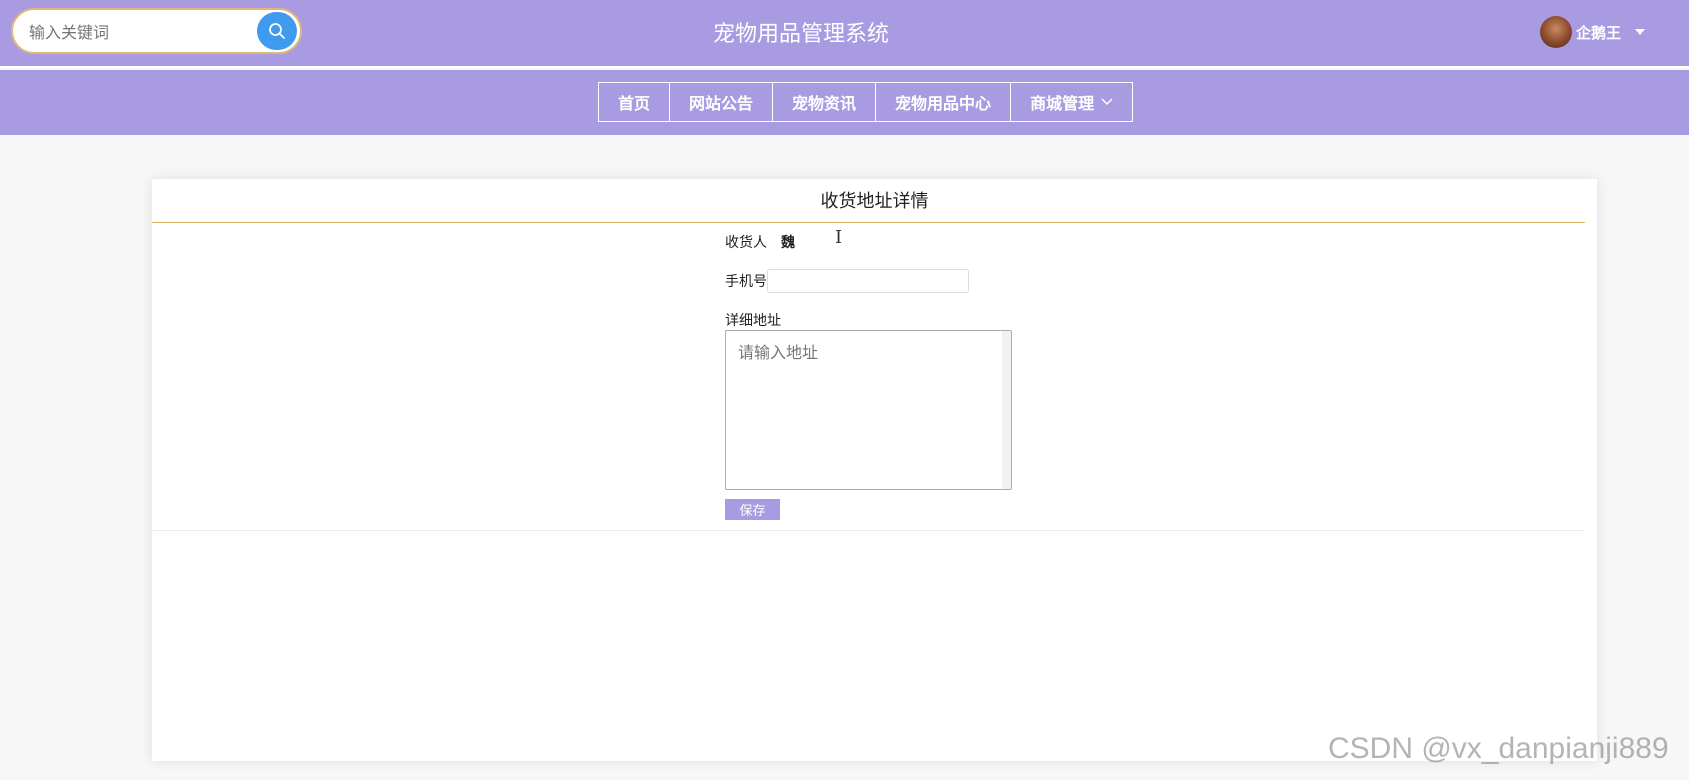 This screenshot has height=780, width=1689. I want to click on nav-bar: 首页 网站公告 宠物资讯 宠物用品中心 商城管理, so click(844, 102).